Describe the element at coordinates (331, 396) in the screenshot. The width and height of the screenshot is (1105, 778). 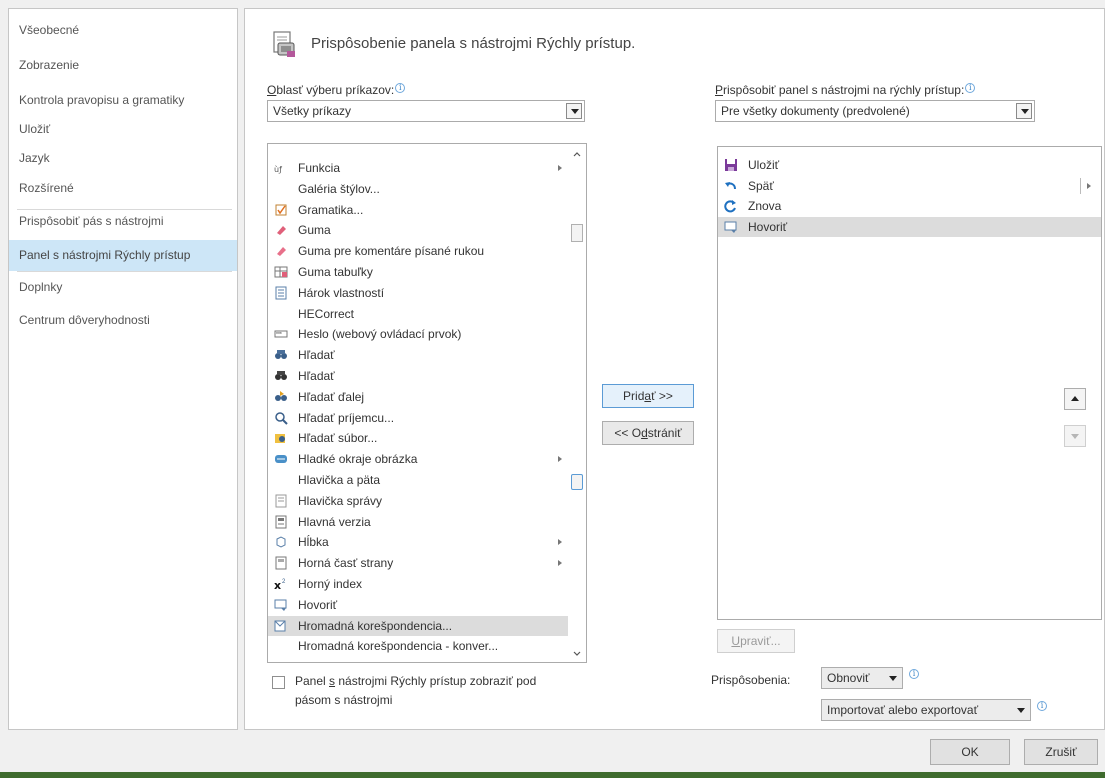
I see `list-item-label: Hľadať ďalej` at that location.